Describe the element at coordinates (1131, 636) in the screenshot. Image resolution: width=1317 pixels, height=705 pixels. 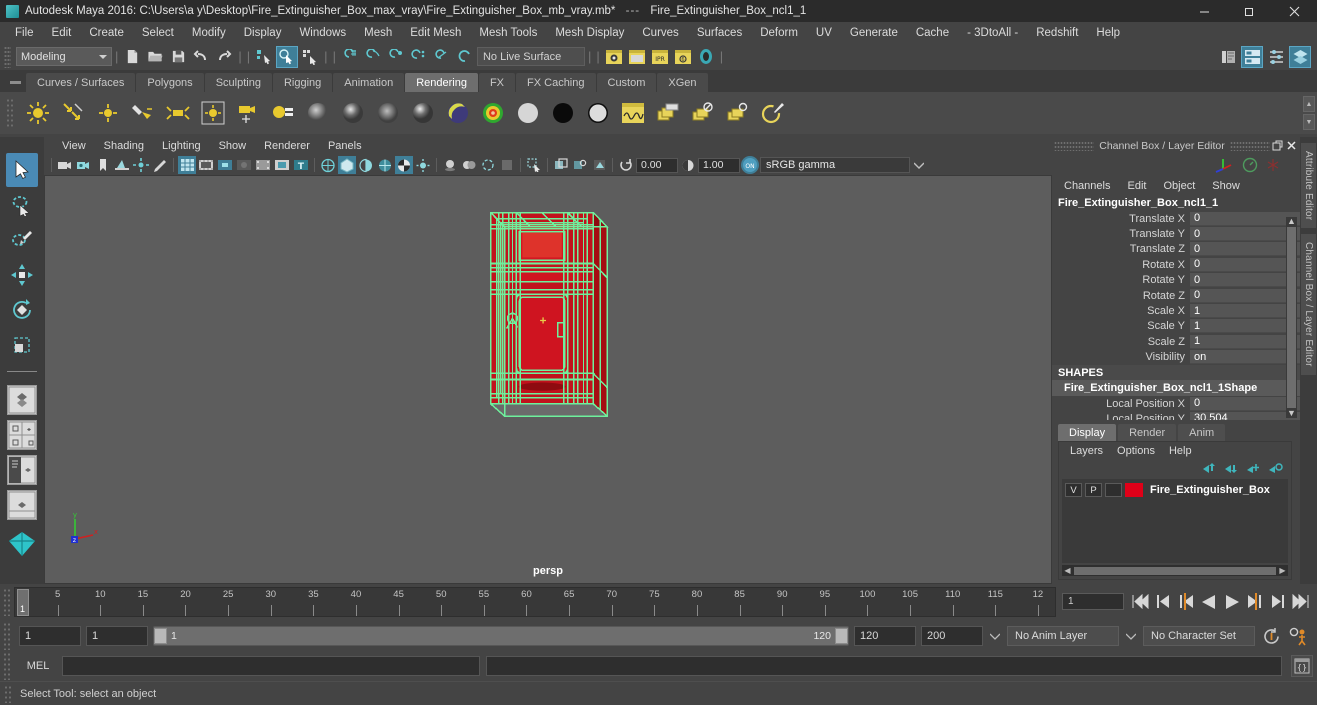
I see `character-set-chevron-down-icon` at that location.